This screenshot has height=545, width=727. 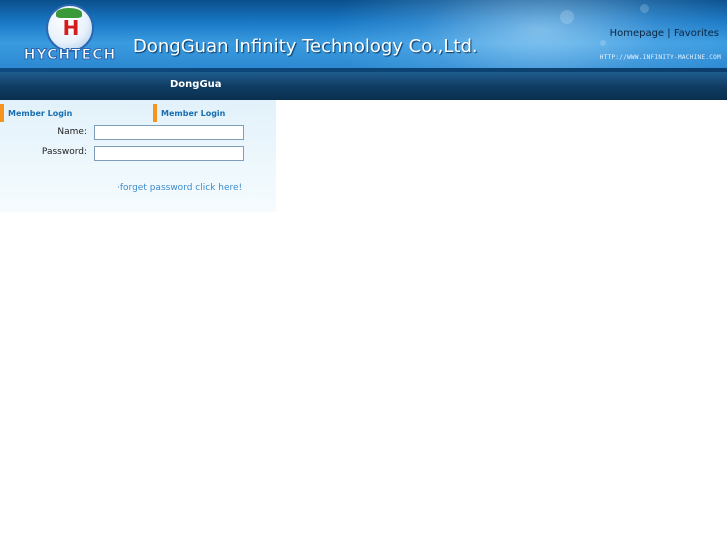 I want to click on nav-bar: DongGuan, so click(x=363, y=86).